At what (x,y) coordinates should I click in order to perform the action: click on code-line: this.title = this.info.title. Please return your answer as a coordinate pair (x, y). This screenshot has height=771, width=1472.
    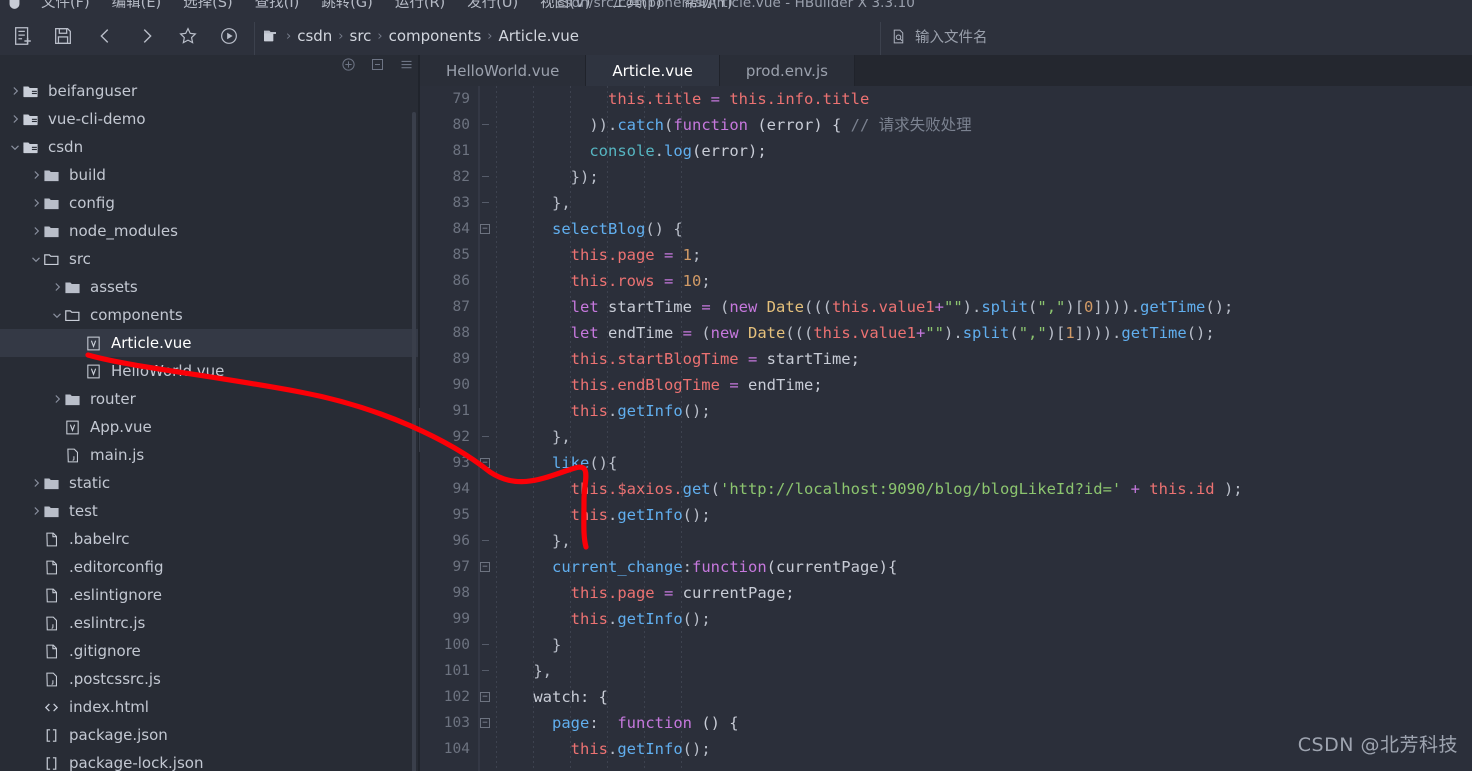
    Looking at the image, I should click on (984, 99).